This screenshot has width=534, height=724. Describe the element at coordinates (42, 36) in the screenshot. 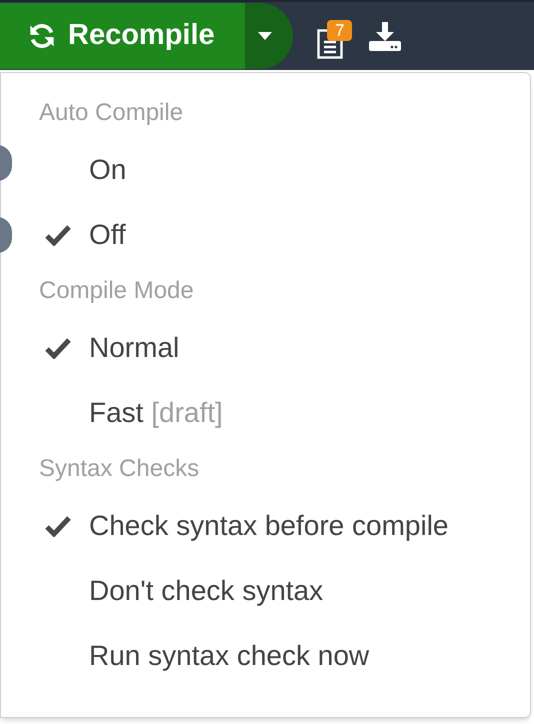

I see `refresh-icon` at that location.